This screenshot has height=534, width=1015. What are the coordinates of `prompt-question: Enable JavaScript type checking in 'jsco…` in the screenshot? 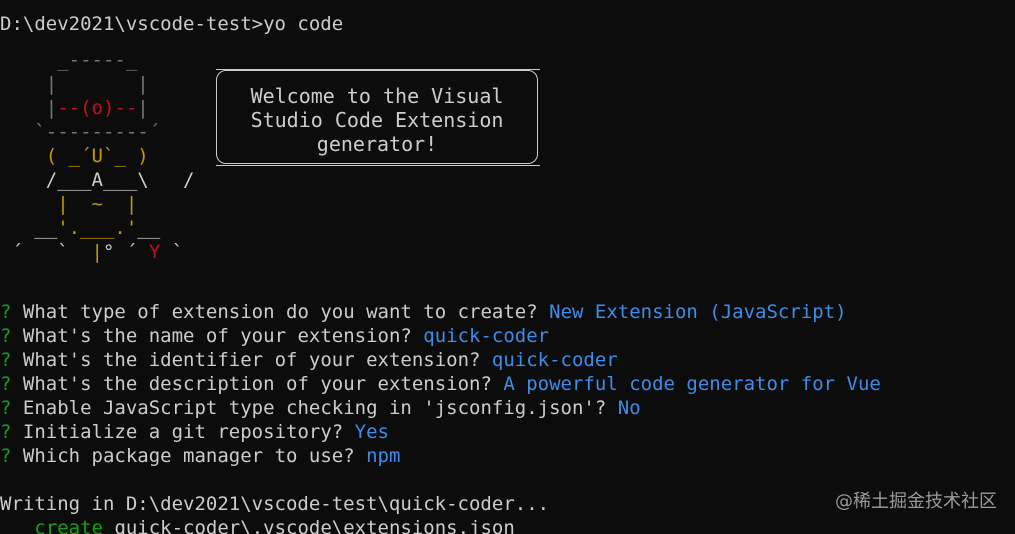 It's located at (314, 408).